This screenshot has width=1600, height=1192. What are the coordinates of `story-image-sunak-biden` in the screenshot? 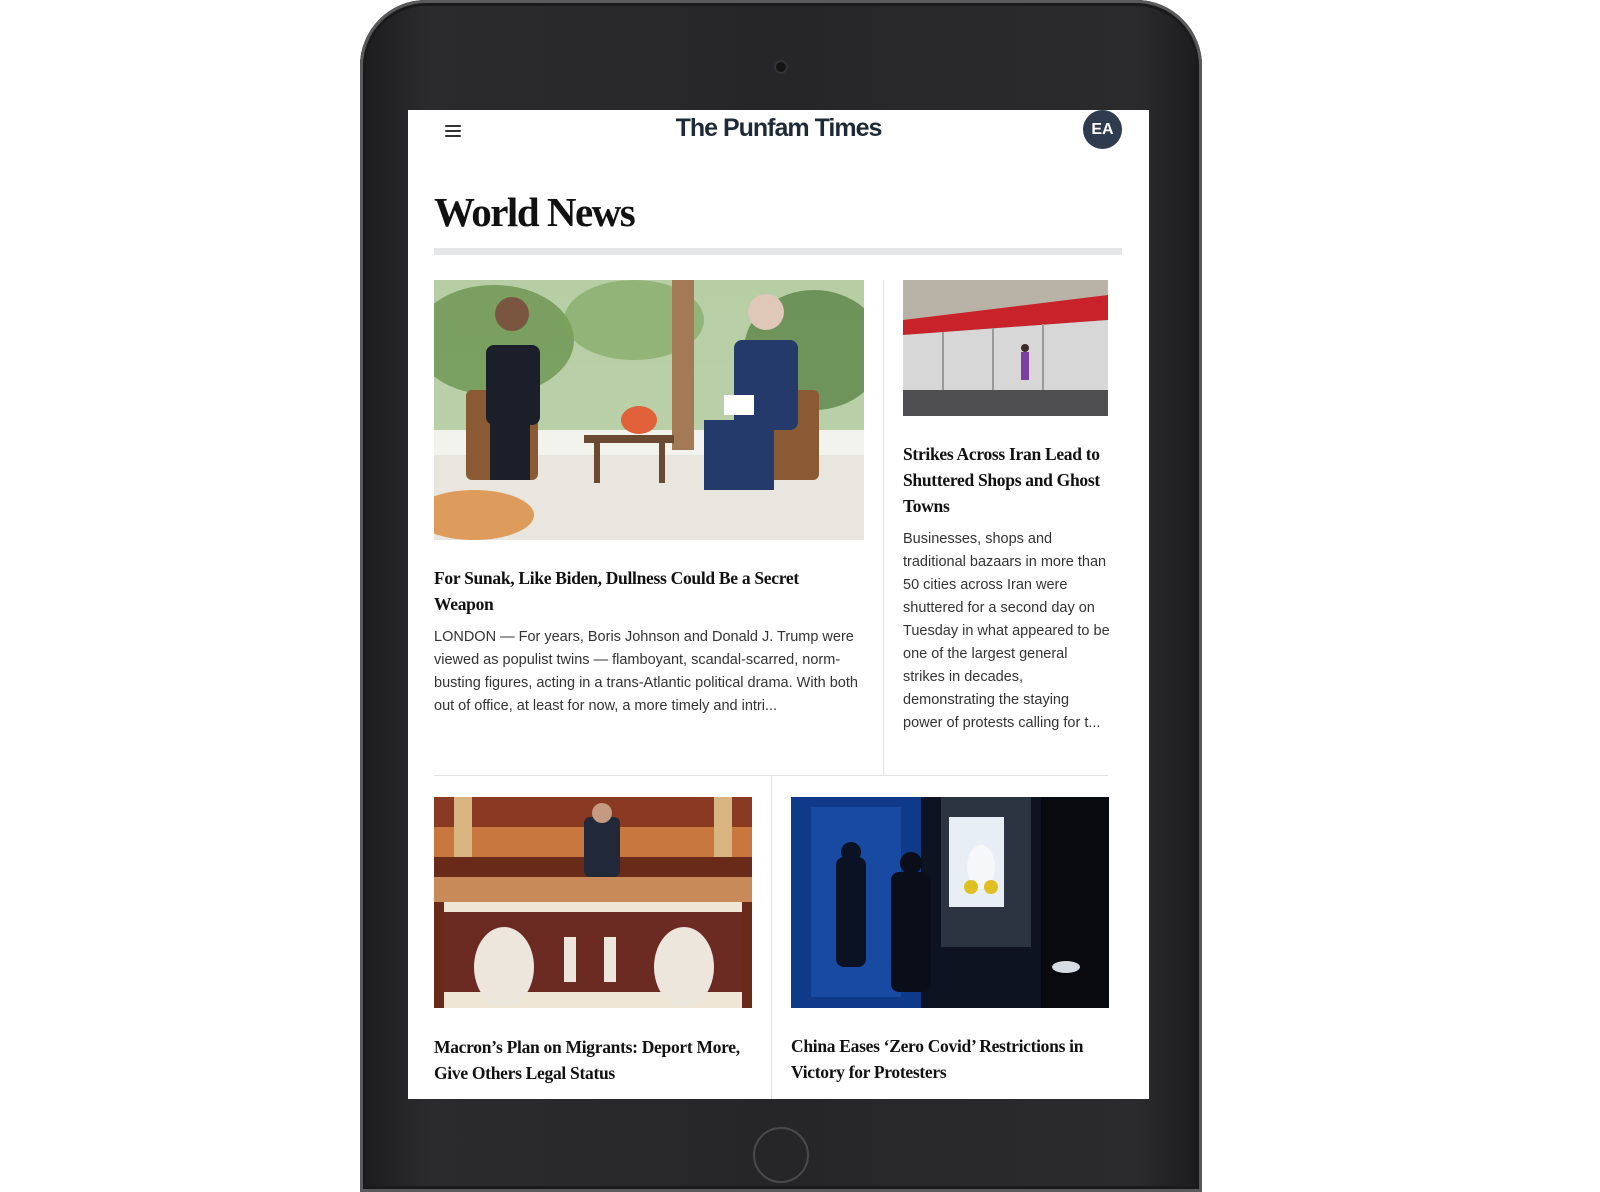 It's located at (649, 410).